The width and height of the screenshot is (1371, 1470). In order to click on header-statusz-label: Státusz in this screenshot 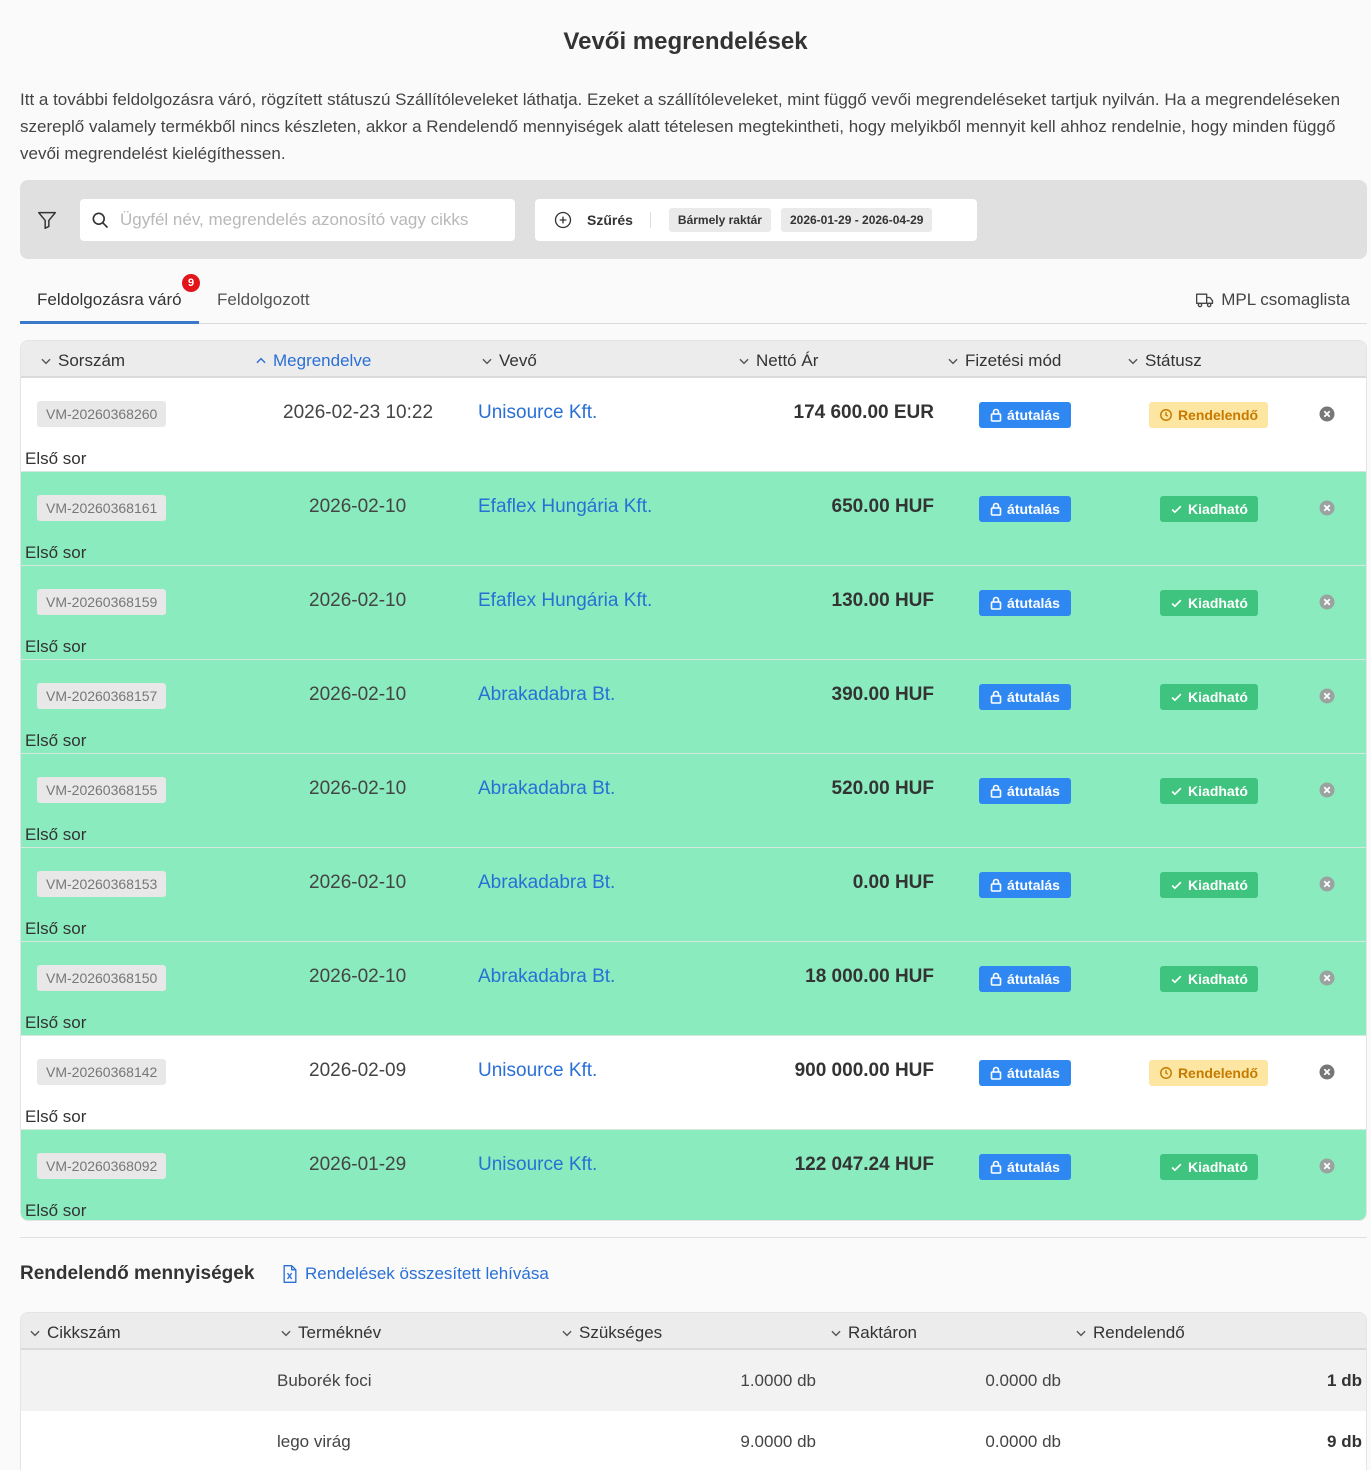, I will do `click(1173, 361)`.